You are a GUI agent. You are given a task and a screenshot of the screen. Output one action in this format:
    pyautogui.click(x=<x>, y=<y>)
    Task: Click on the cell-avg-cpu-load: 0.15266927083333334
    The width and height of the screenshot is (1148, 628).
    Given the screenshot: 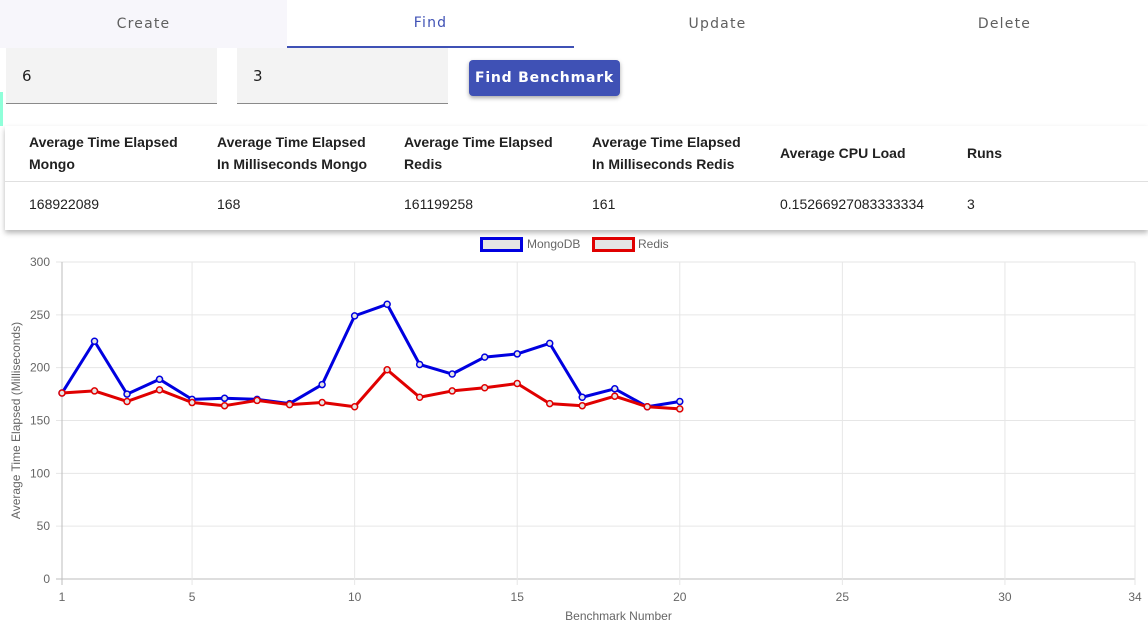 What is the action you would take?
    pyautogui.click(x=852, y=204)
    